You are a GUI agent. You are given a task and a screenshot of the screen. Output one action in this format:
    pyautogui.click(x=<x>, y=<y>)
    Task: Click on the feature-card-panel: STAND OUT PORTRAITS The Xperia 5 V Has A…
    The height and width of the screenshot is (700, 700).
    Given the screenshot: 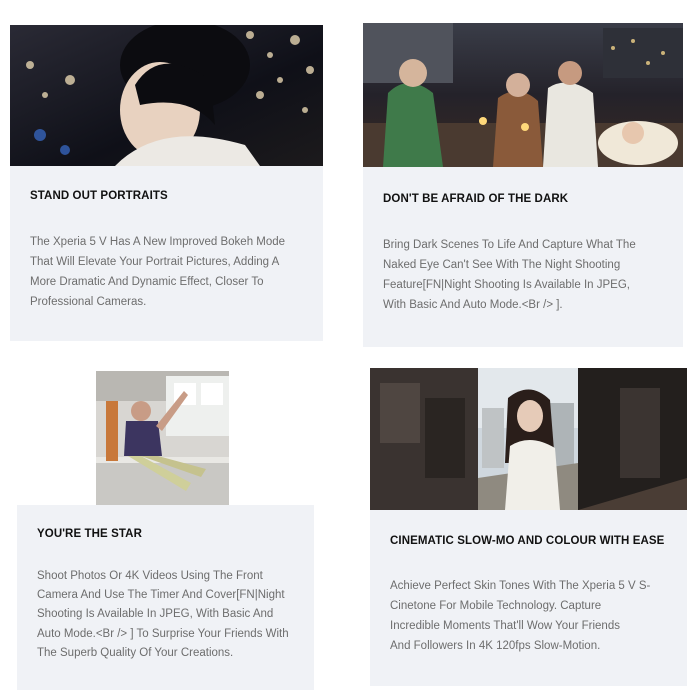 What is the action you would take?
    pyautogui.click(x=166, y=253)
    